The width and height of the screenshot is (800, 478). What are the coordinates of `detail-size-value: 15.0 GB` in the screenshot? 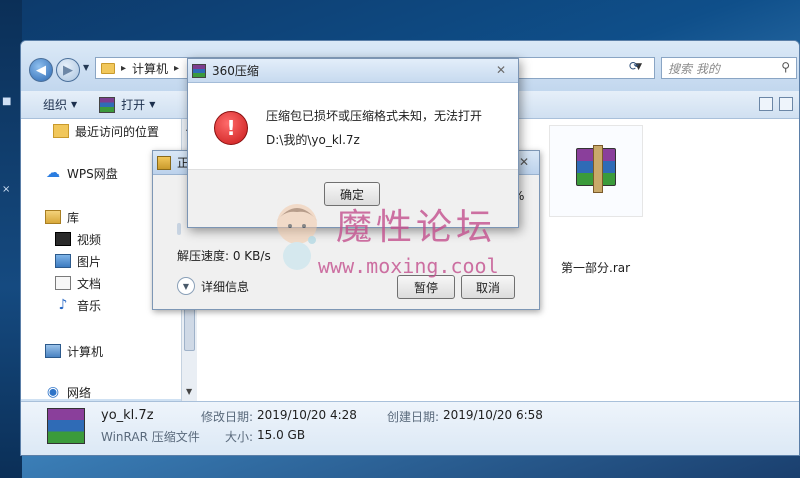 It's located at (281, 435).